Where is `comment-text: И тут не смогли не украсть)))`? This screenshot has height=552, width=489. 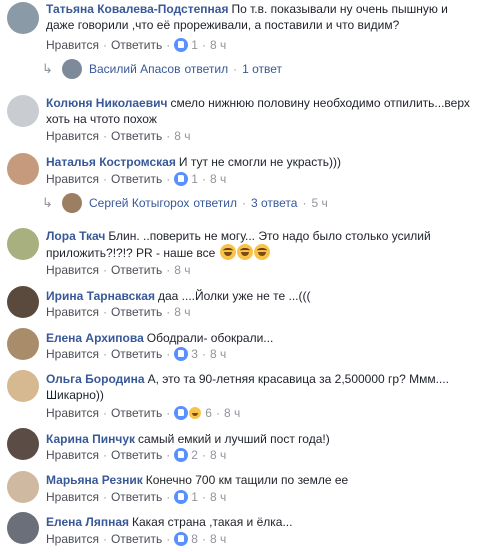 comment-text: И тут не смогли не украсть))) is located at coordinates (259, 162).